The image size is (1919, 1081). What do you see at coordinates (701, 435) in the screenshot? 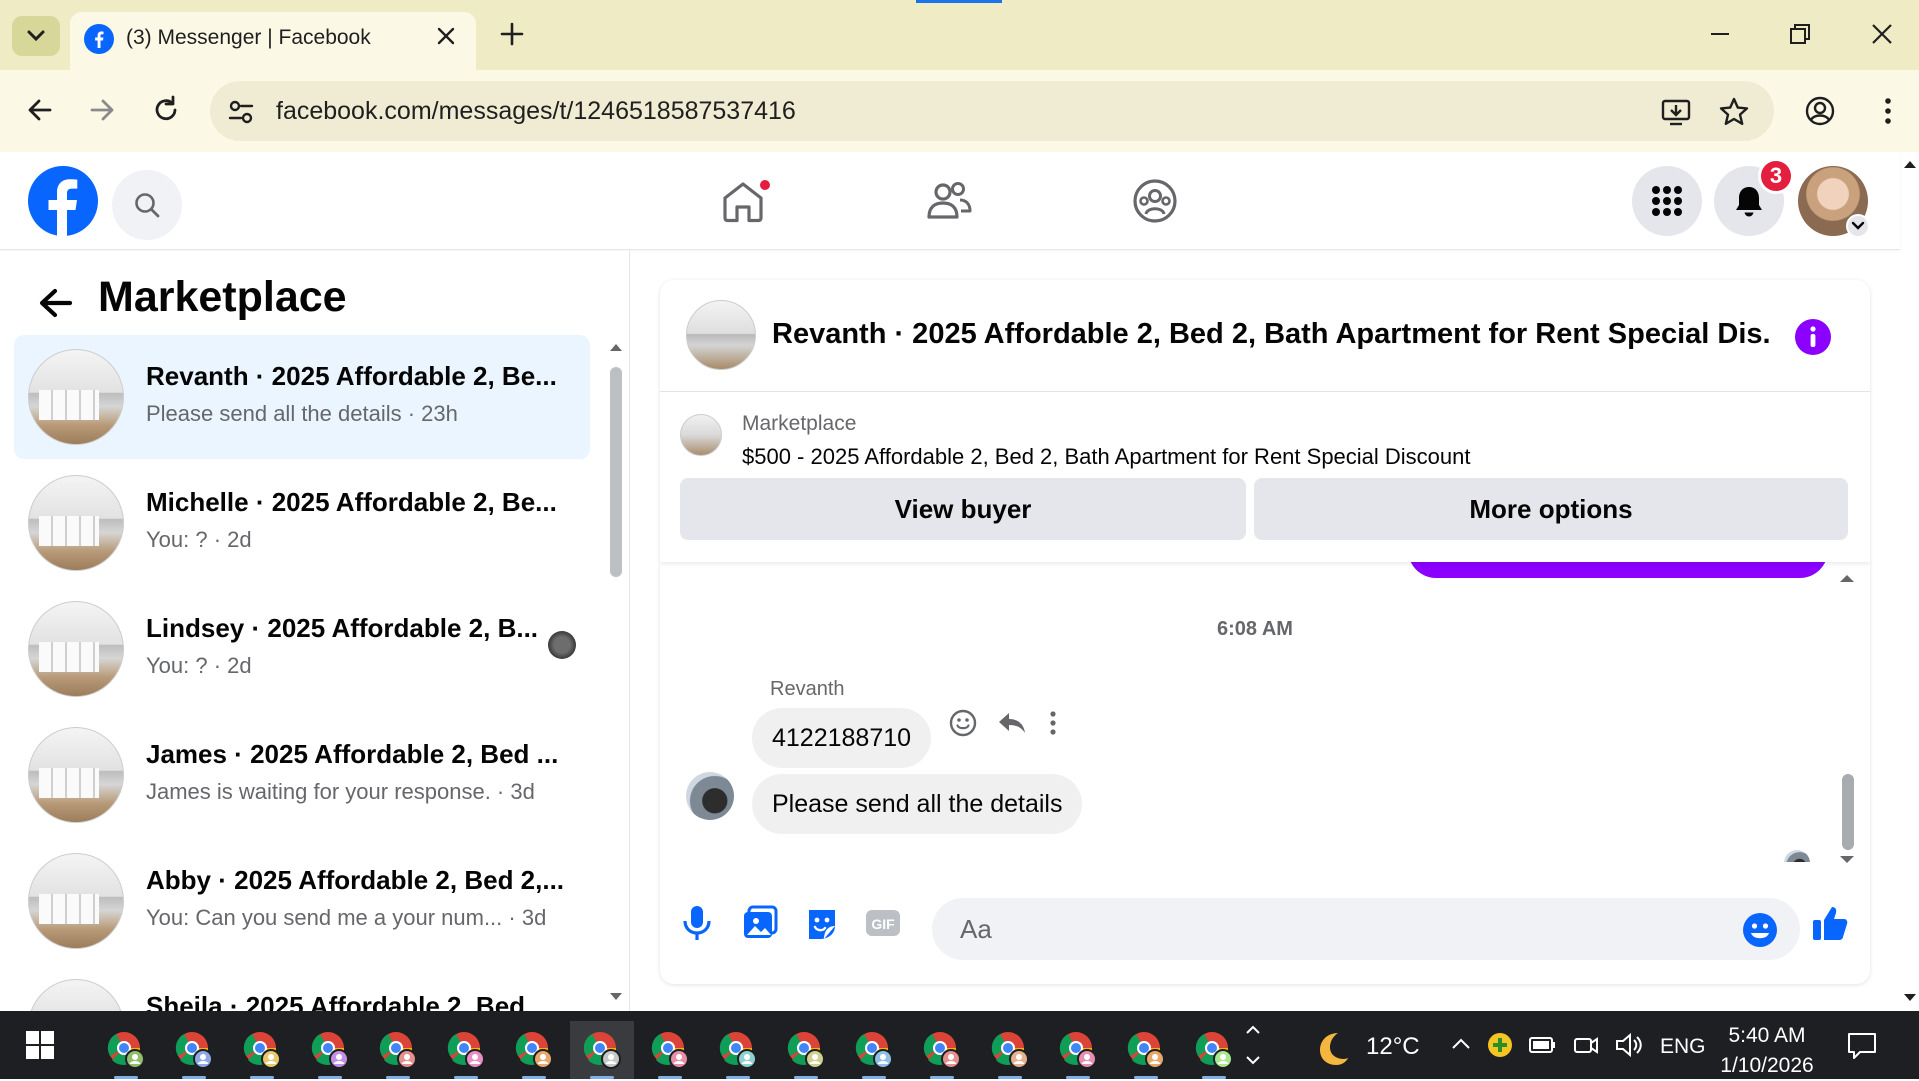
I see `listing-mini-thumbnail` at bounding box center [701, 435].